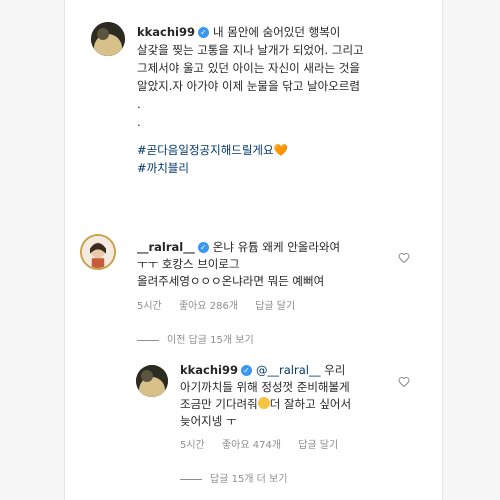  Describe the element at coordinates (205, 150) in the screenshot. I see `hashtag-link-1: #곧다음일정공지해드릴게요` at that location.